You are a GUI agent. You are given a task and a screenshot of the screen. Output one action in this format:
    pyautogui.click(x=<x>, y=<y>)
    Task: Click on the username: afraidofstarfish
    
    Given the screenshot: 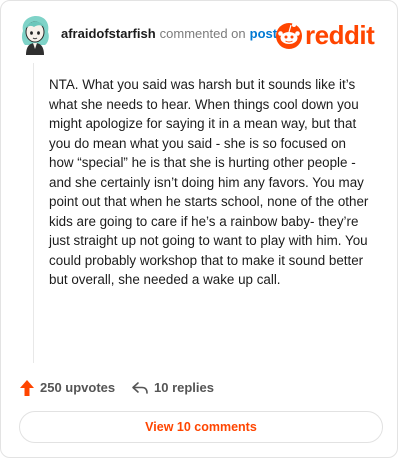 What is the action you would take?
    pyautogui.click(x=108, y=33)
    